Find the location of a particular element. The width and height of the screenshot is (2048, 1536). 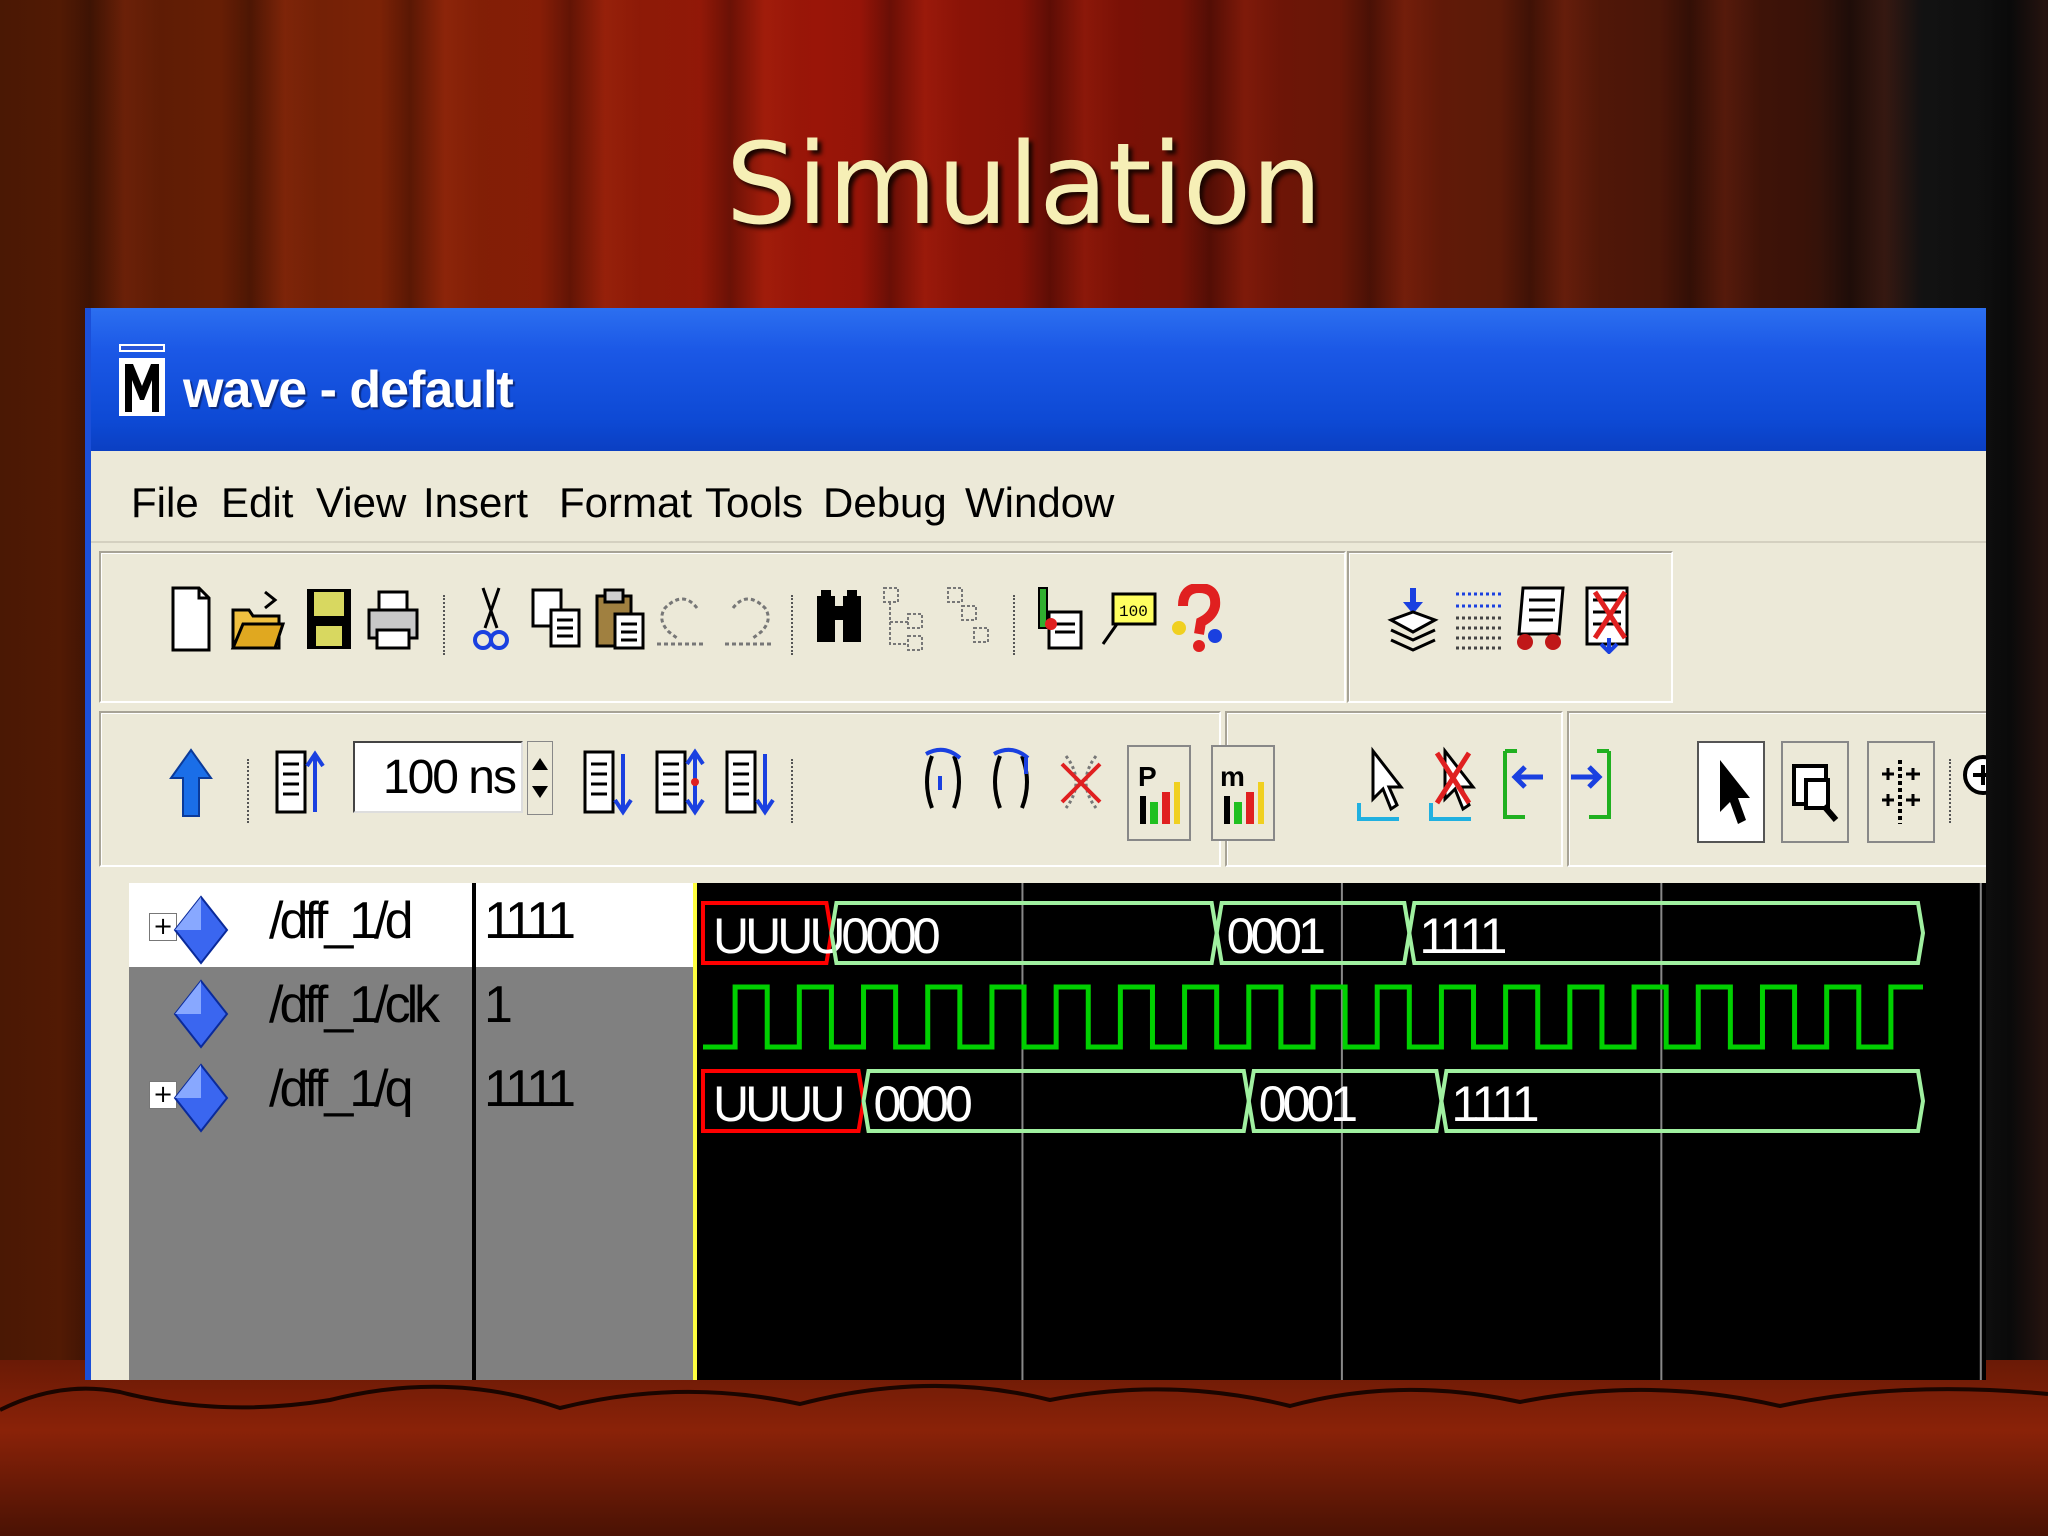

save-icon is located at coordinates (329, 619).